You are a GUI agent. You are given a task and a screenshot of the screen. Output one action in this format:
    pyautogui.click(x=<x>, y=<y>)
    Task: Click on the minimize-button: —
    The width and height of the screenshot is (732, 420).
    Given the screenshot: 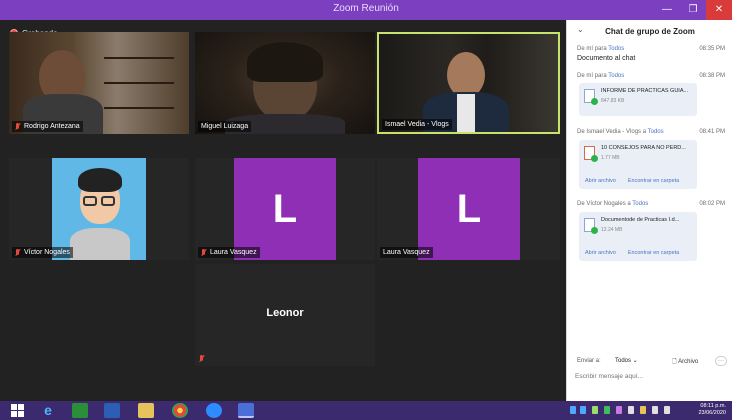 What is the action you would take?
    pyautogui.click(x=667, y=10)
    